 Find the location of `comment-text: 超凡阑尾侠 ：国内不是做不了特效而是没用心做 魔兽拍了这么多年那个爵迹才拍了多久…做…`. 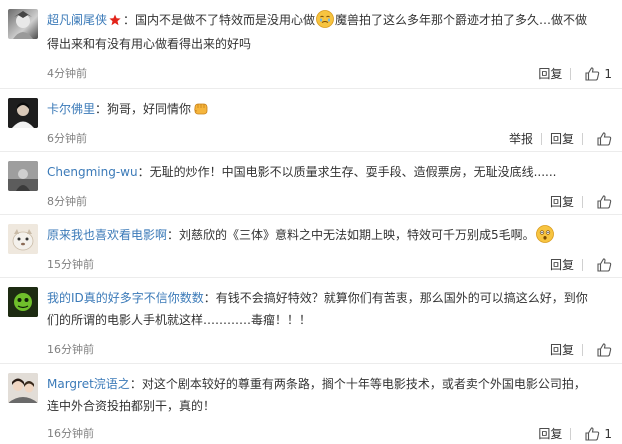

comment-text: 超凡阑尾侠 ：国内不是做不了特效而是没用心做 魔兽拍了这么多年那个爵迹才拍了多久…做… is located at coordinates (319, 32).